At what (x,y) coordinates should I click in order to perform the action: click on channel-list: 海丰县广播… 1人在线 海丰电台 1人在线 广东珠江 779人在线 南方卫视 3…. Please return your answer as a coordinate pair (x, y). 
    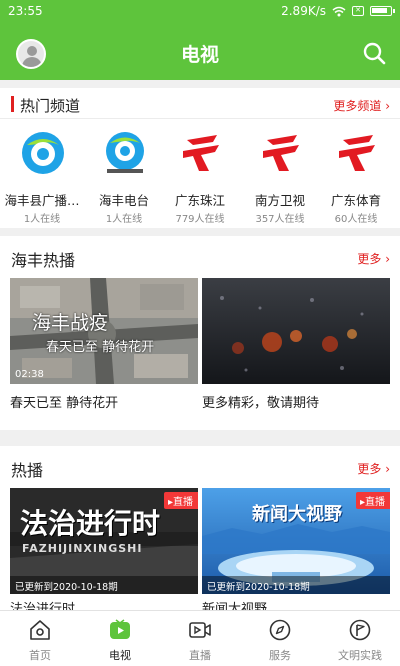
    Looking at the image, I should click on (200, 176).